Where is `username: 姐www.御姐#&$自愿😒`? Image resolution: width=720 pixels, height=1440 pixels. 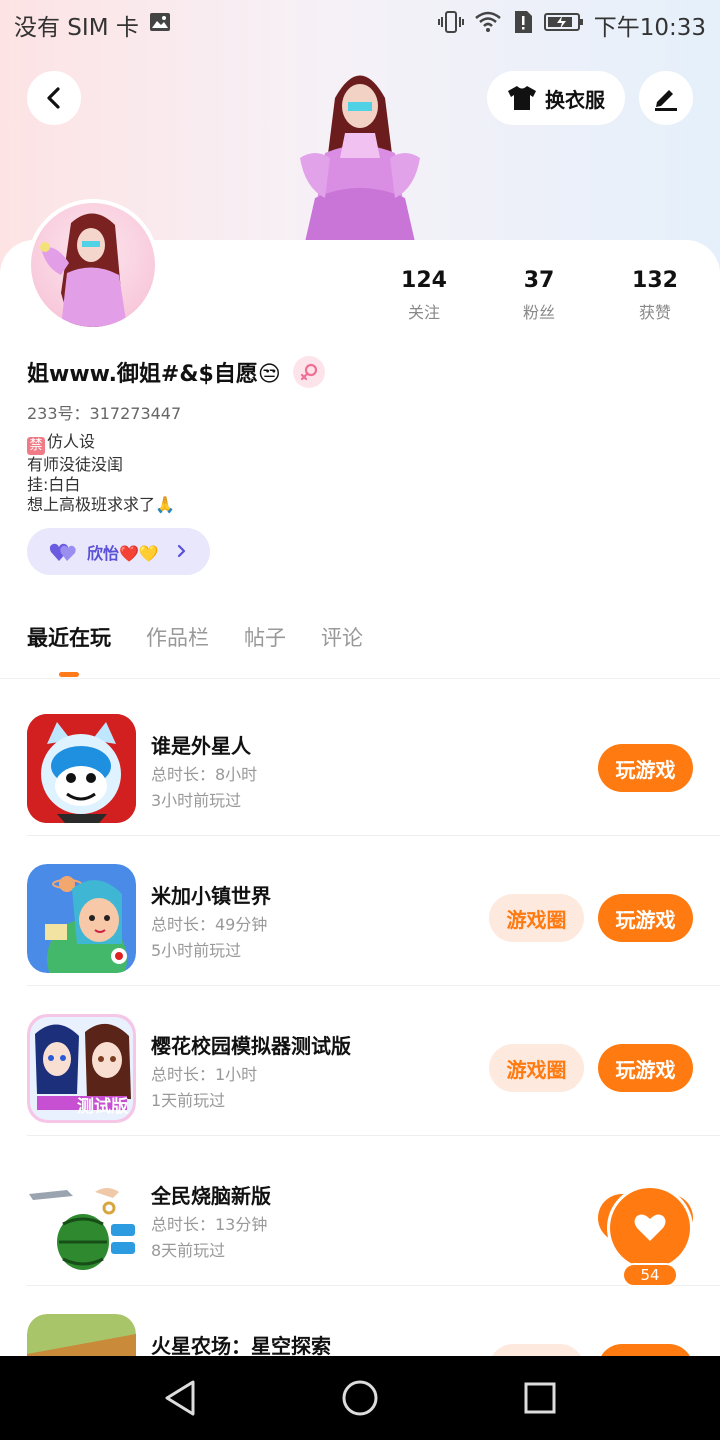
username: 姐www.御姐#&$自愿😒 is located at coordinates (176, 372).